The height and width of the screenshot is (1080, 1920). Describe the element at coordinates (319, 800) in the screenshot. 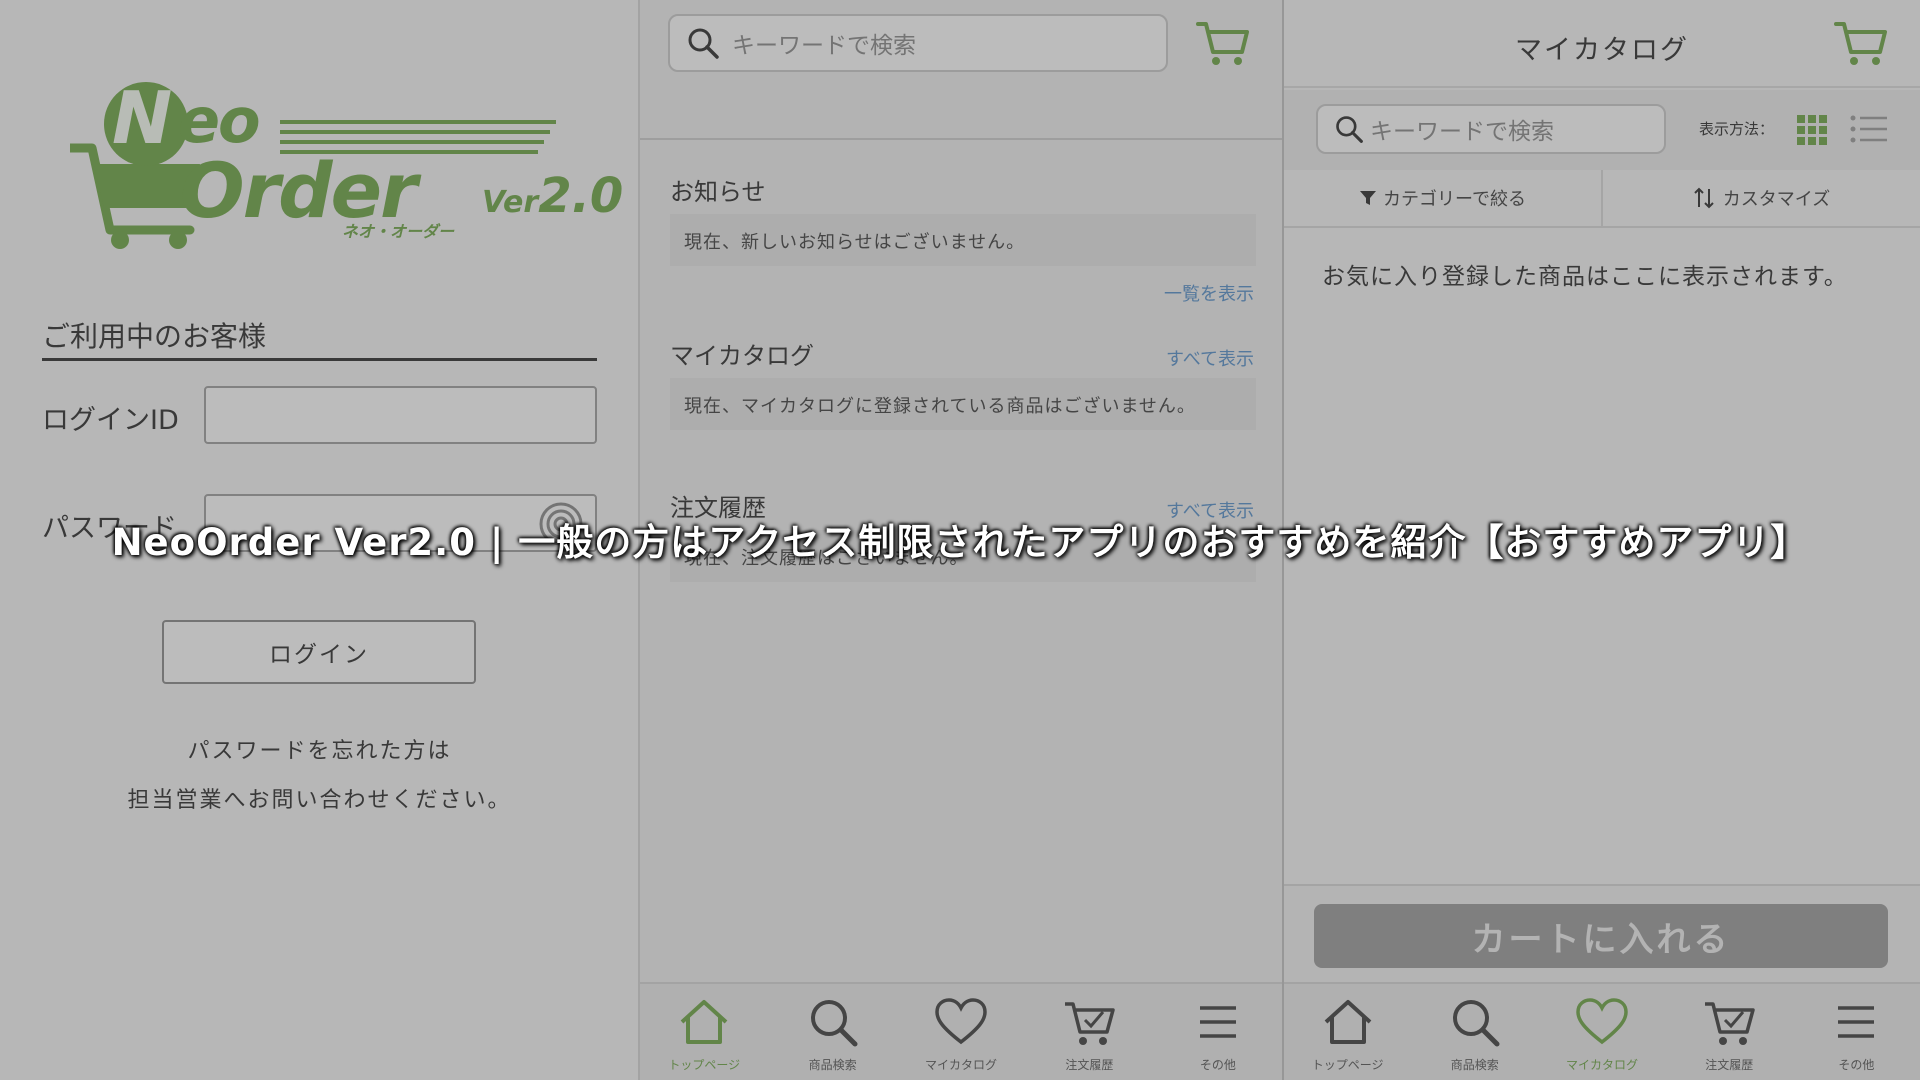

I see `contact-sales-note: 担当営業へお問い合わせください。` at that location.